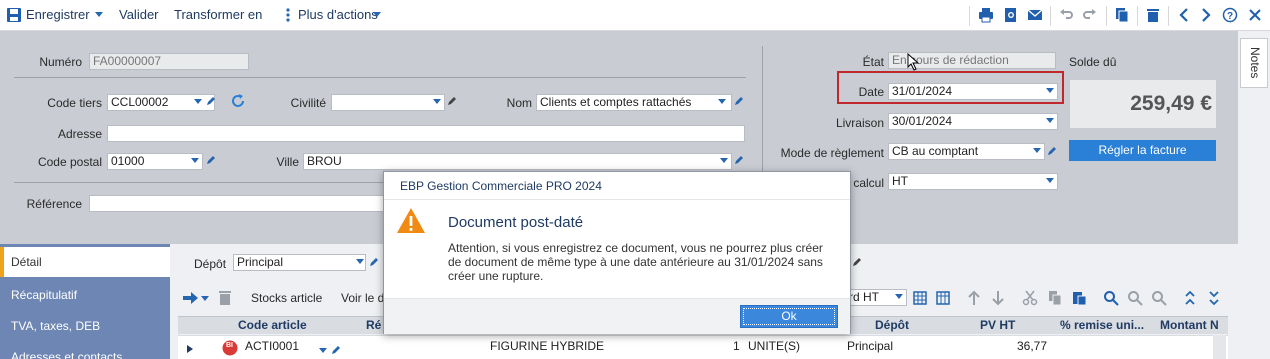 The height and width of the screenshot is (359, 1270). I want to click on tab-recapitulatif: Récapitulatif, so click(85, 295).